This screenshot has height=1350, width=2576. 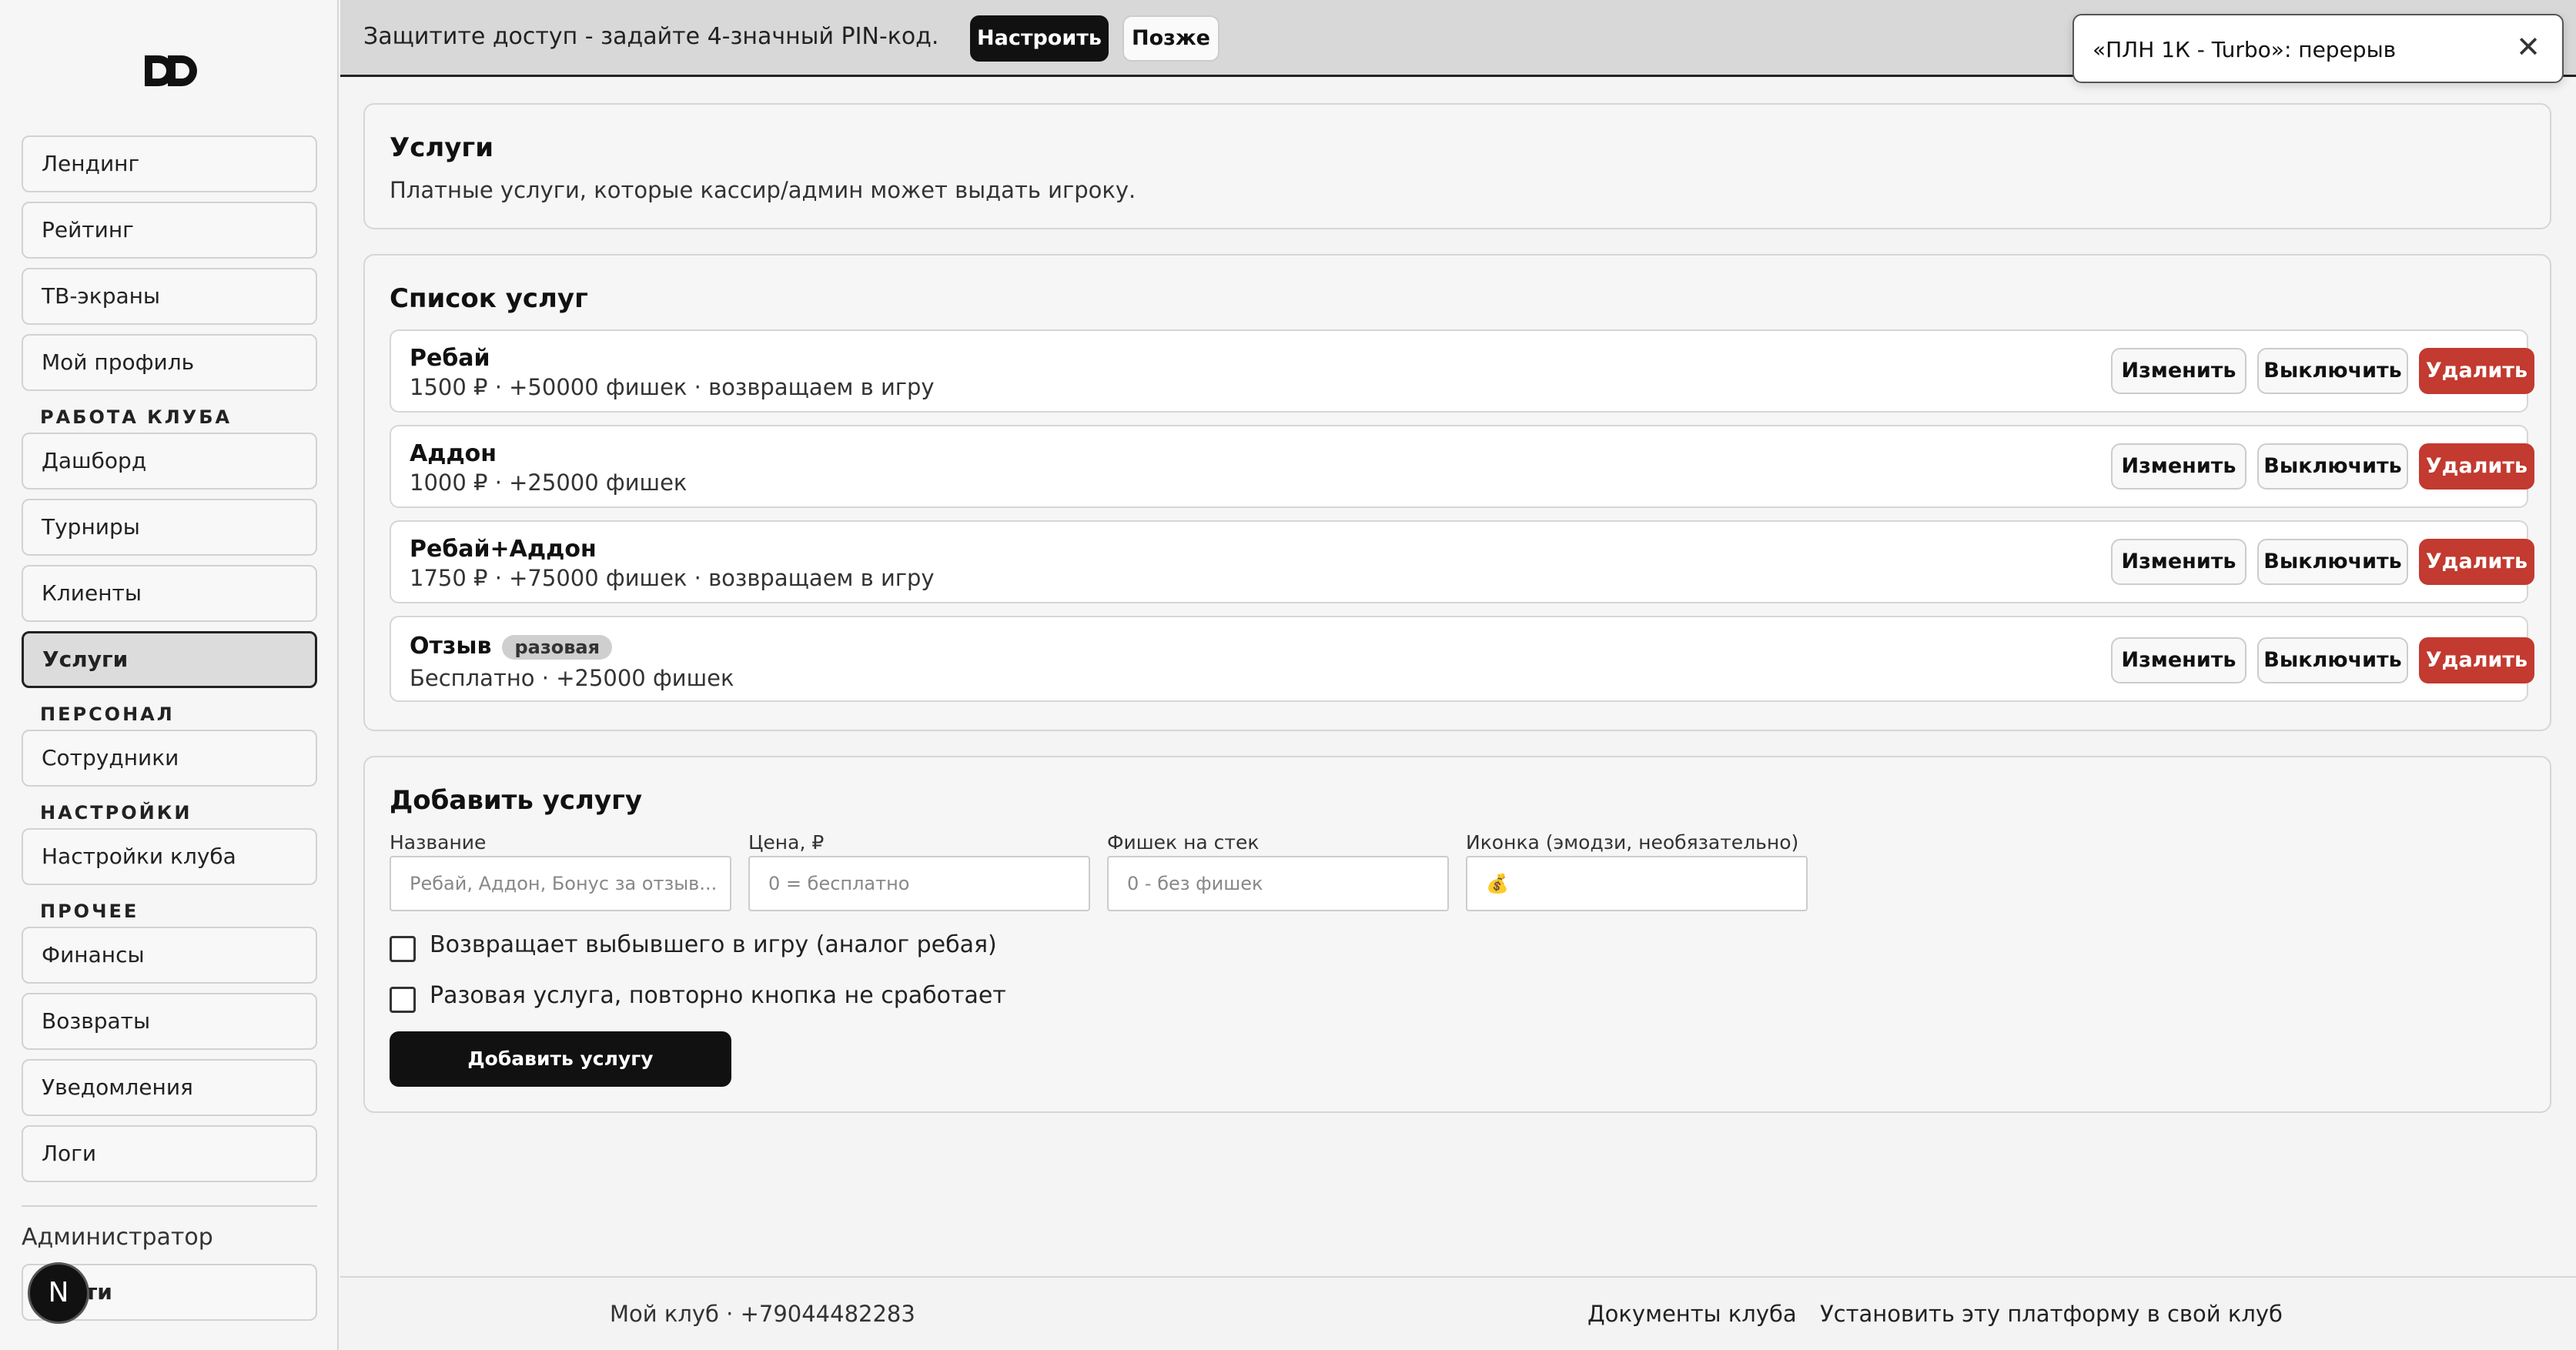 I want to click on service-name: Аддон, so click(x=454, y=454).